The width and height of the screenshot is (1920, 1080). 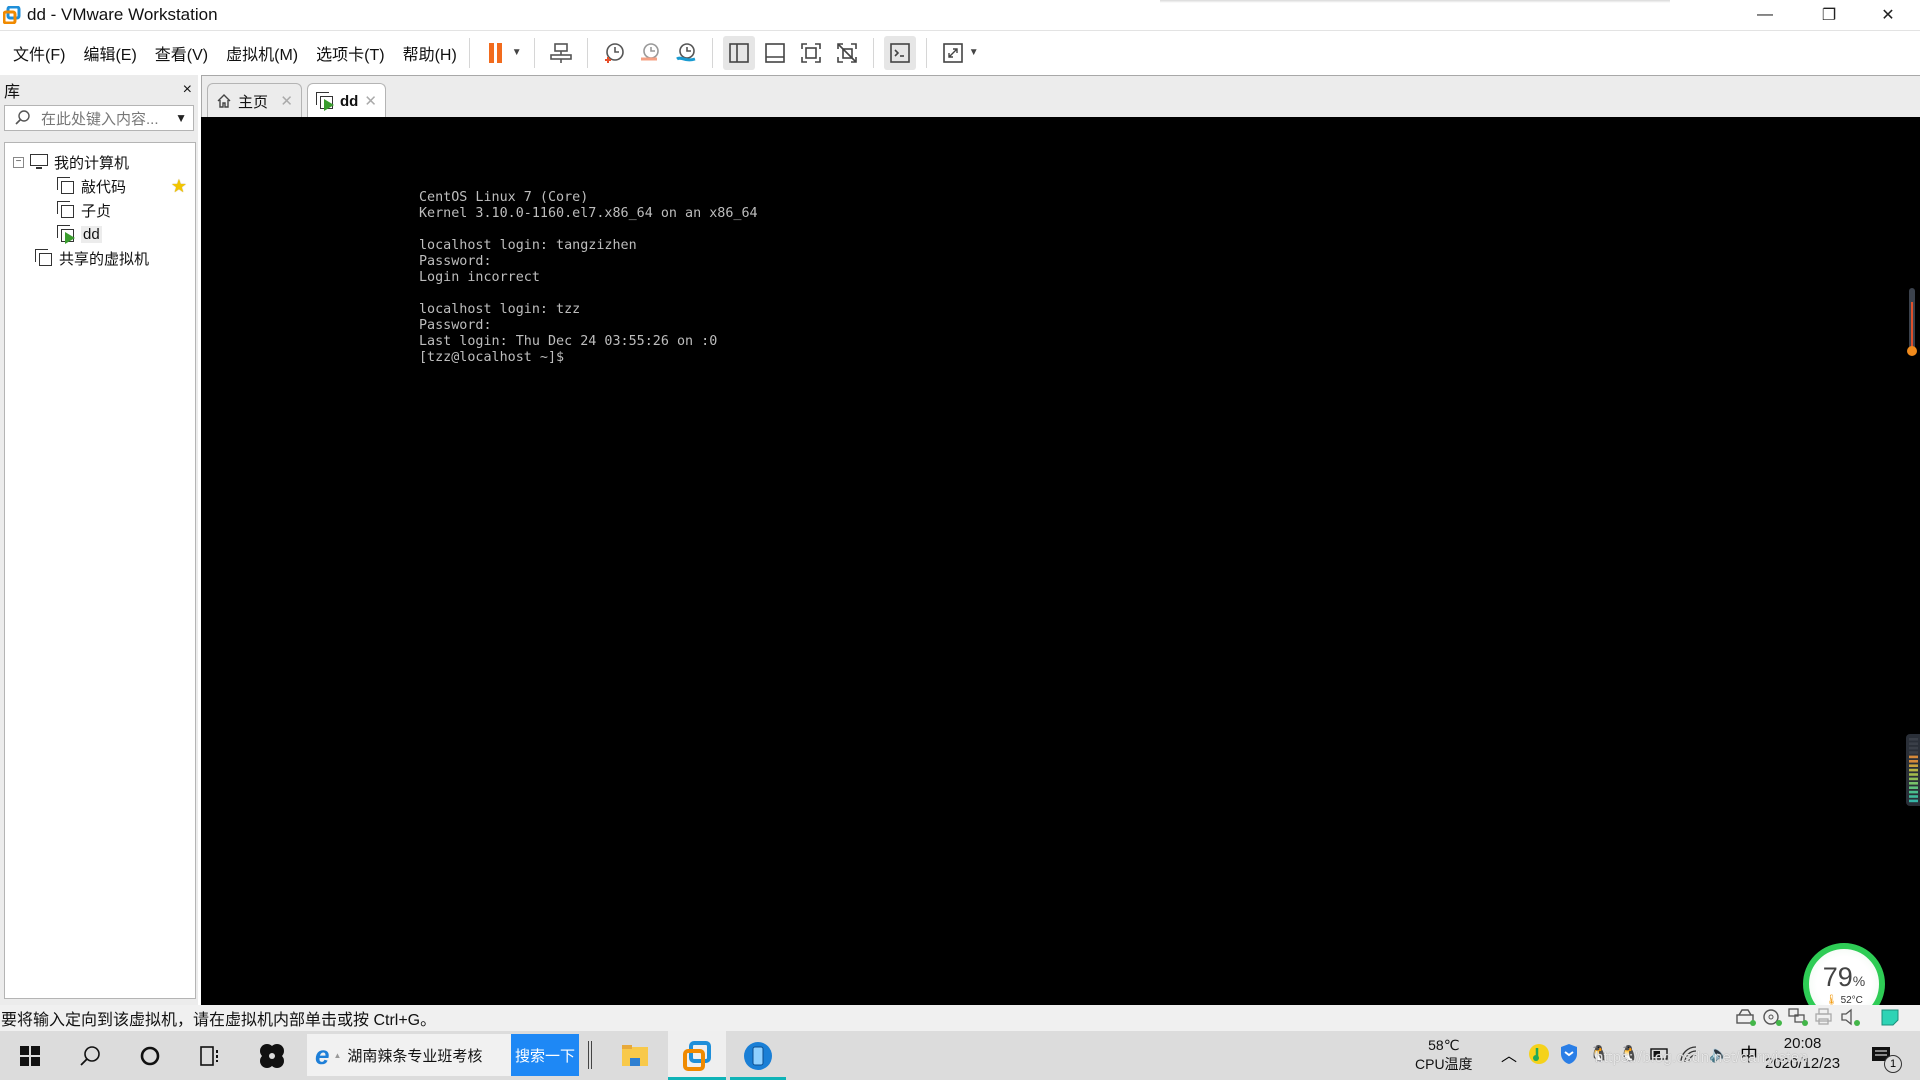 What do you see at coordinates (262, 53) in the screenshot?
I see `menu-vm: 虚拟机(M)` at bounding box center [262, 53].